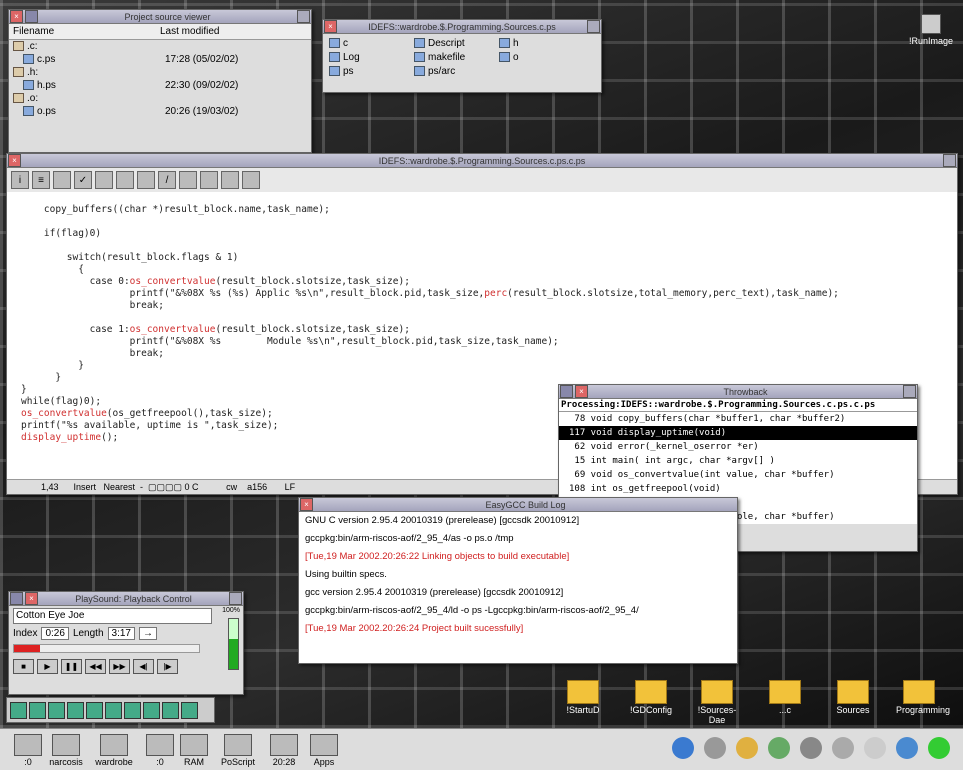 The height and width of the screenshot is (770, 963). What do you see at coordinates (875, 748) in the screenshot?
I see `hand-icon` at bounding box center [875, 748].